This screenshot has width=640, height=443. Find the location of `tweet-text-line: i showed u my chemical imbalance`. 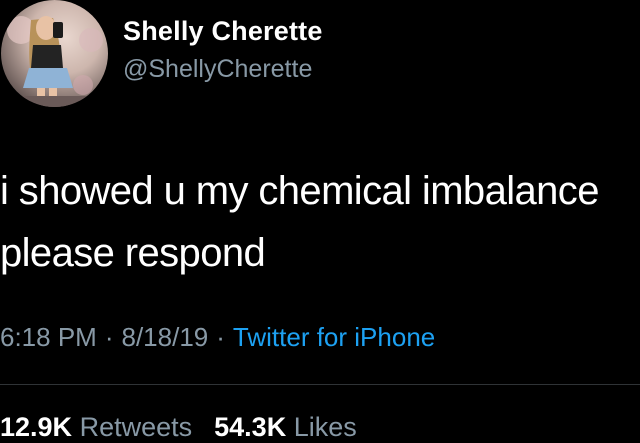

tweet-text-line: i showed u my chemical imbalance is located at coordinates (299, 191).